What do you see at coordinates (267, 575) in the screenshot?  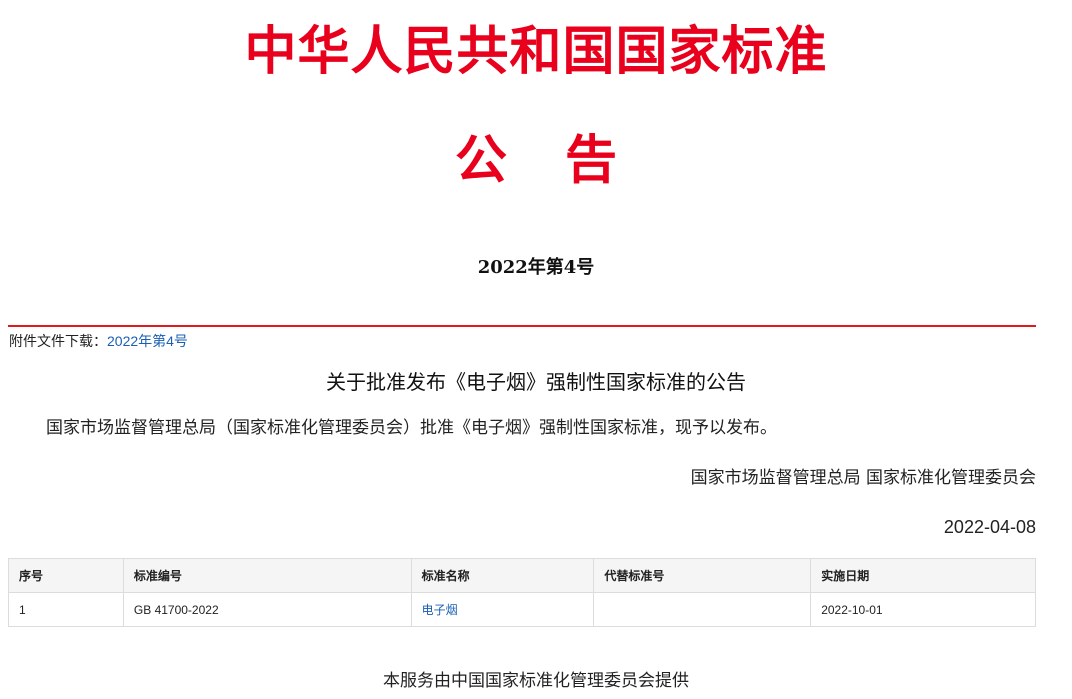 I see `col-header-standard-number: 标准编号` at bounding box center [267, 575].